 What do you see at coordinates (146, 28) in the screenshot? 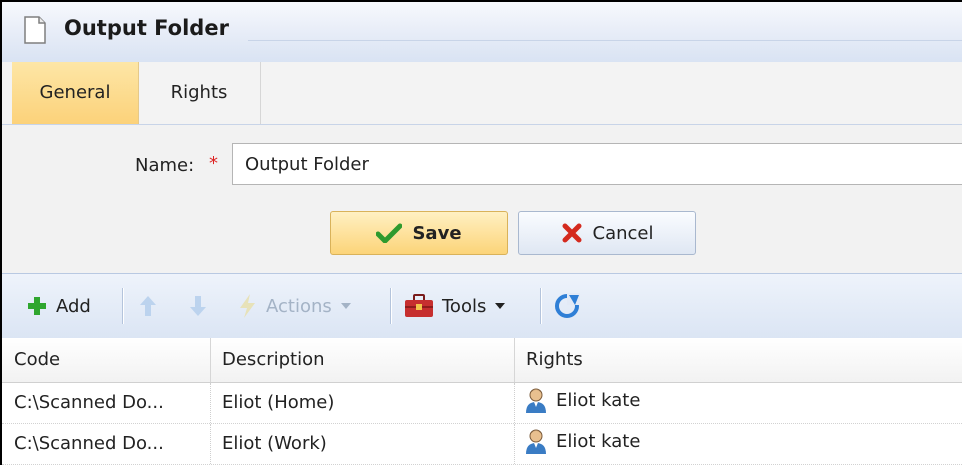
I see `window-title: Output Folder` at bounding box center [146, 28].